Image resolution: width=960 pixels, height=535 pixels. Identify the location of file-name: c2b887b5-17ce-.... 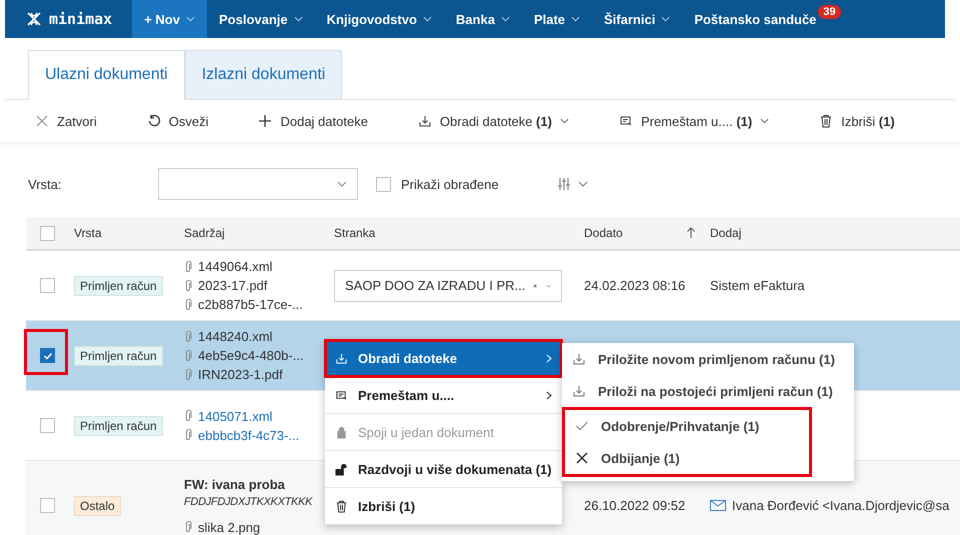
(250, 304).